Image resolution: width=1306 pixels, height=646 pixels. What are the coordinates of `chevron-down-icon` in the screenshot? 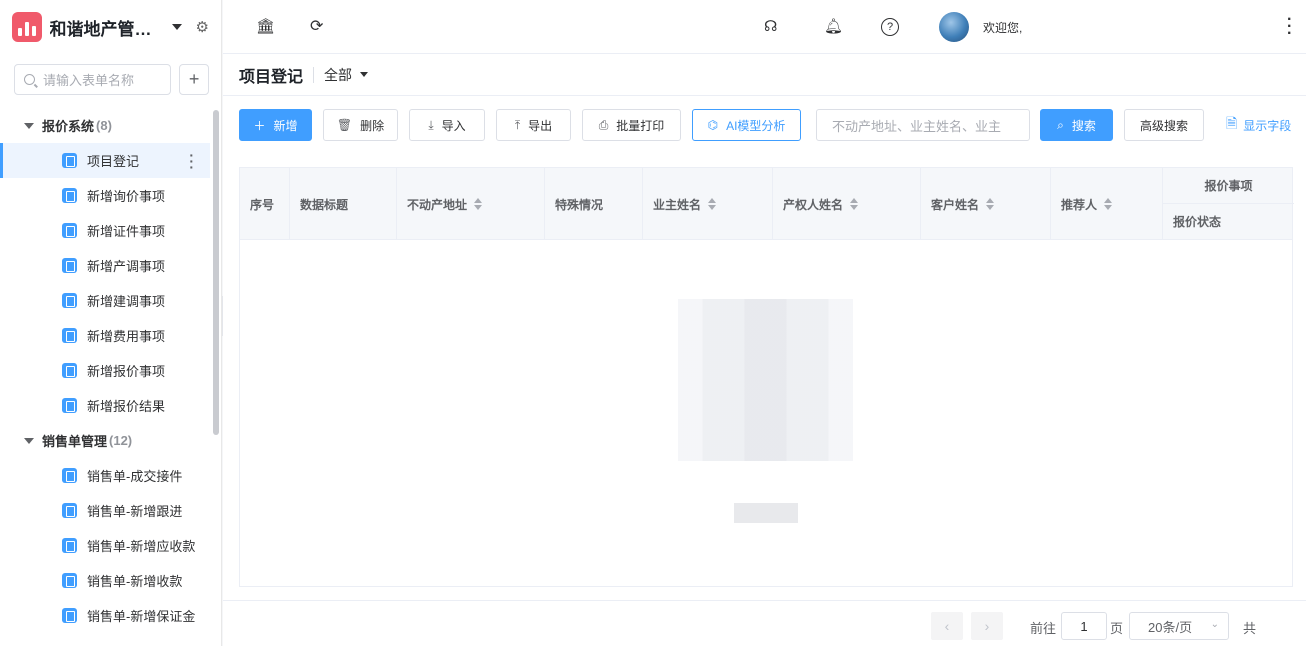 It's located at (364, 74).